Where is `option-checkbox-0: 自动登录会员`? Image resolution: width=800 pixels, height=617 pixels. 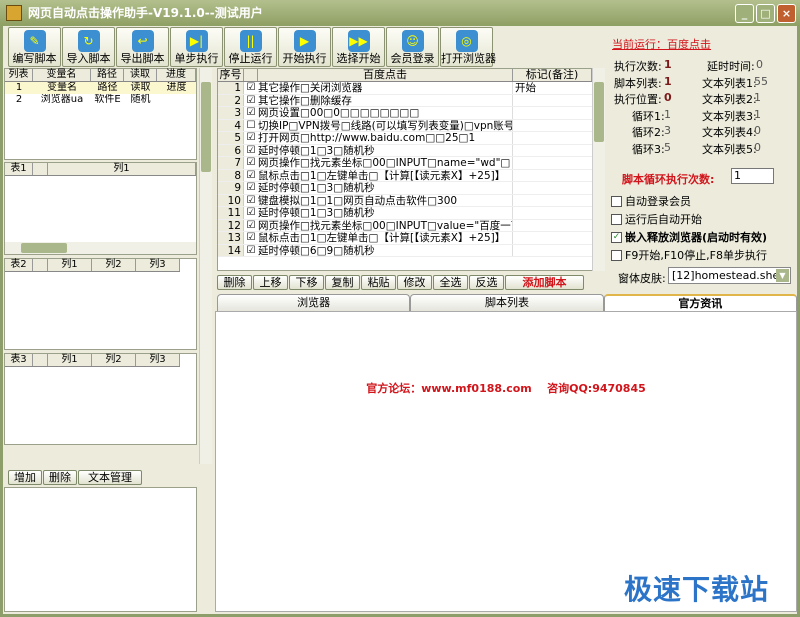
option-checkbox-0: 自动登录会员 is located at coordinates (651, 201).